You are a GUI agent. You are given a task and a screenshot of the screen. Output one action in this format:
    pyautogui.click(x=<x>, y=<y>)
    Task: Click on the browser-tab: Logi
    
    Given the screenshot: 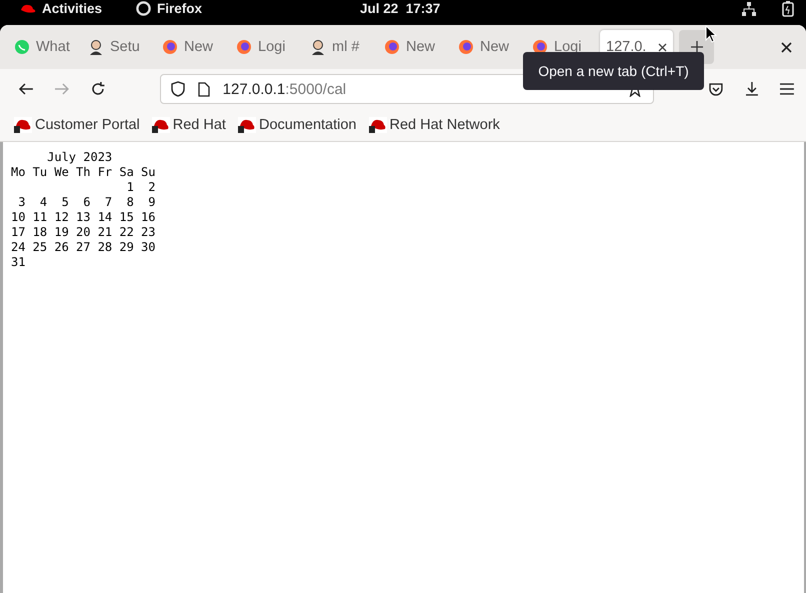 What is the action you would take?
    pyautogui.click(x=266, y=47)
    